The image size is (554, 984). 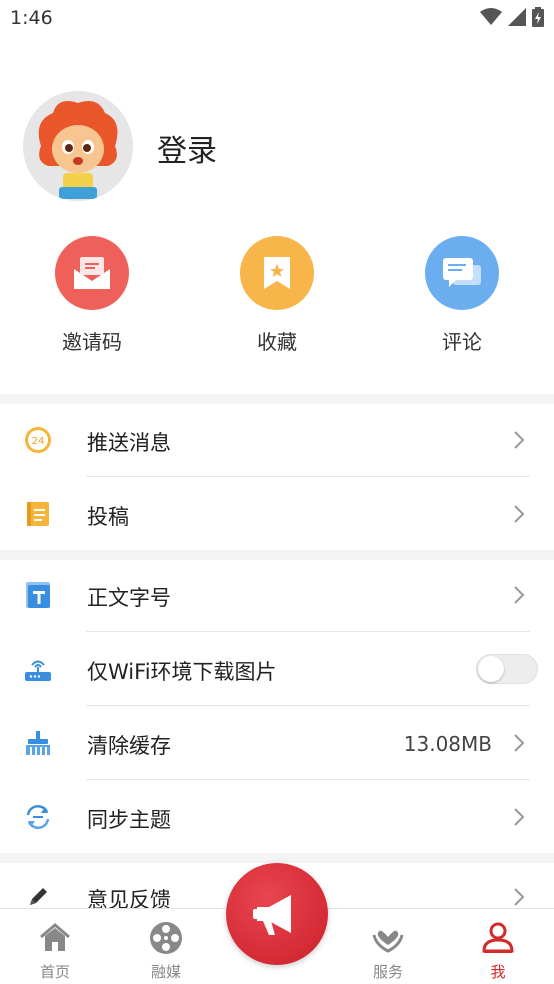 I want to click on status-bar: 1:46, so click(x=277, y=20).